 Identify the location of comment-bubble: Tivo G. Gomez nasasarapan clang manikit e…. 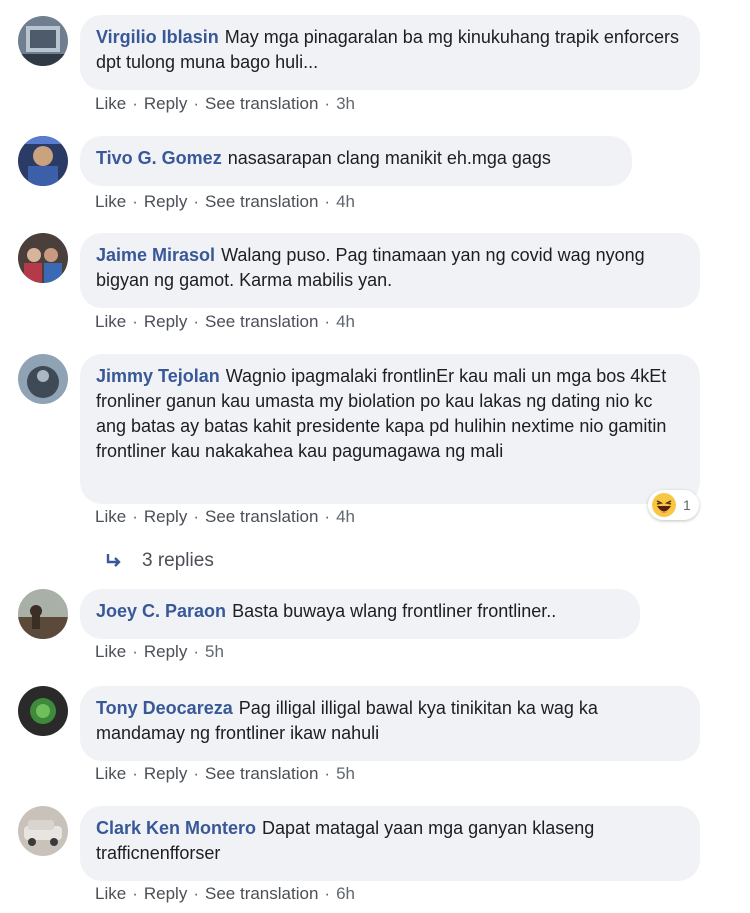
(356, 161).